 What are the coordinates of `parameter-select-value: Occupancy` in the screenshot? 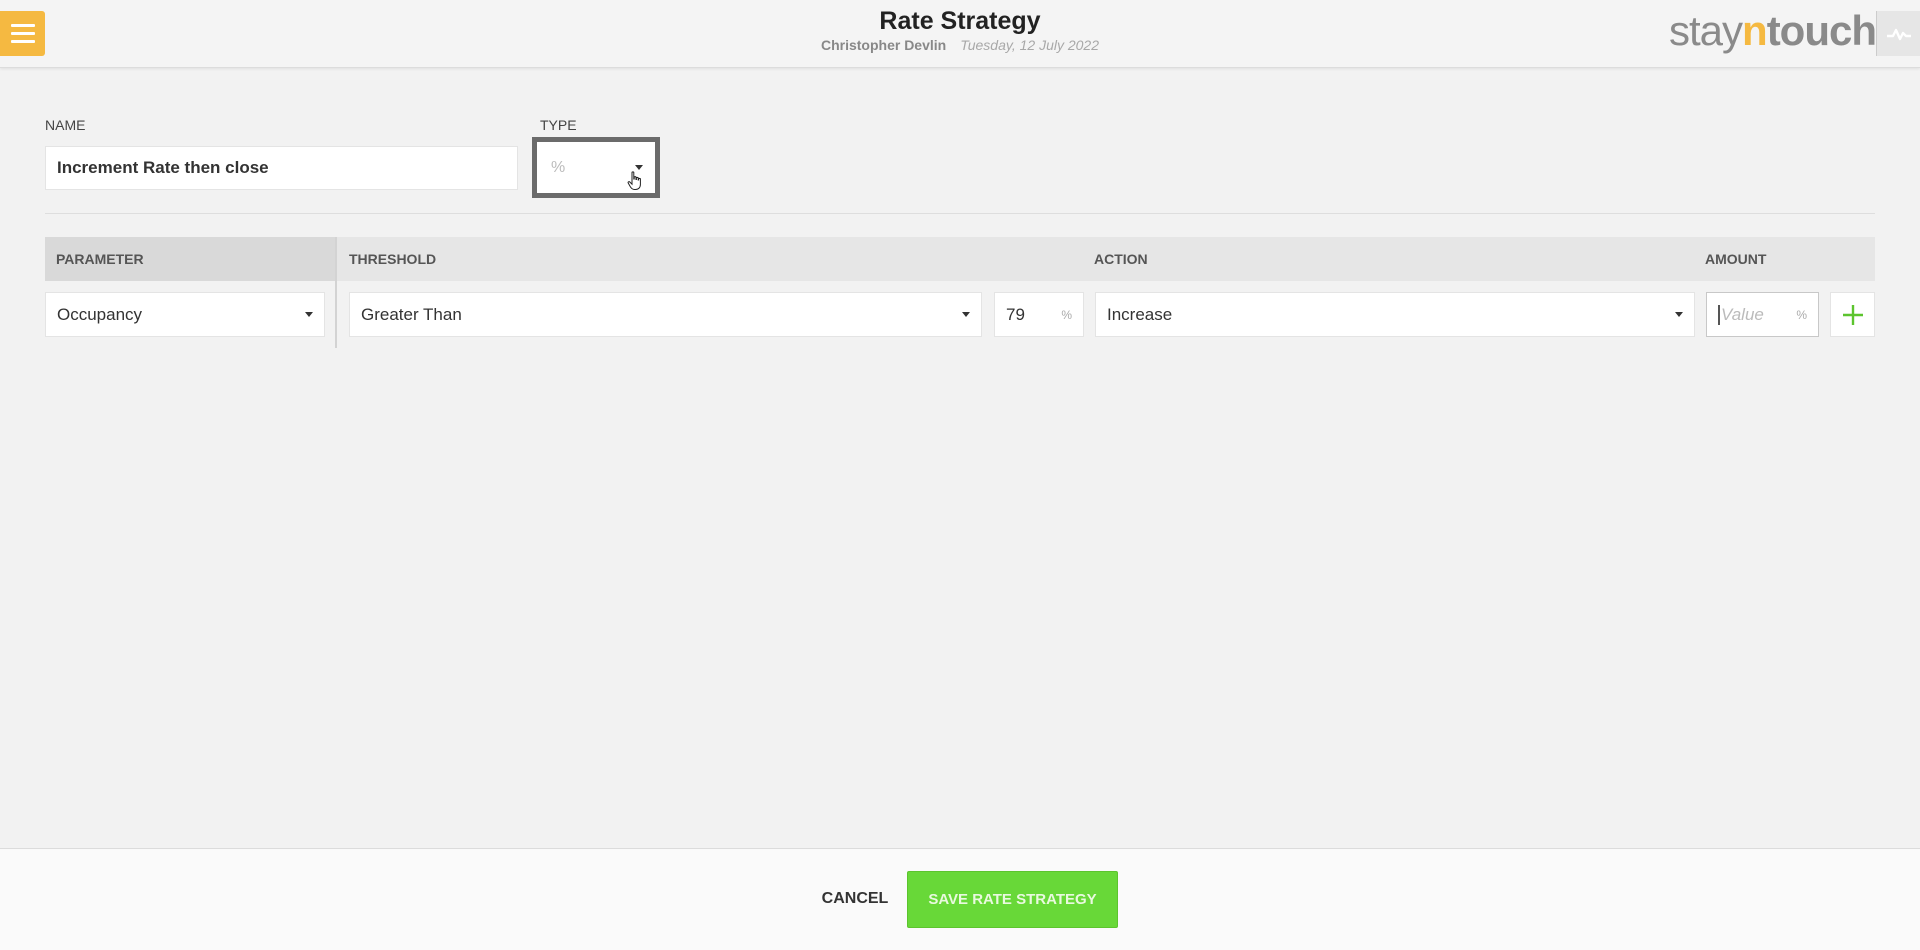 It's located at (100, 314).